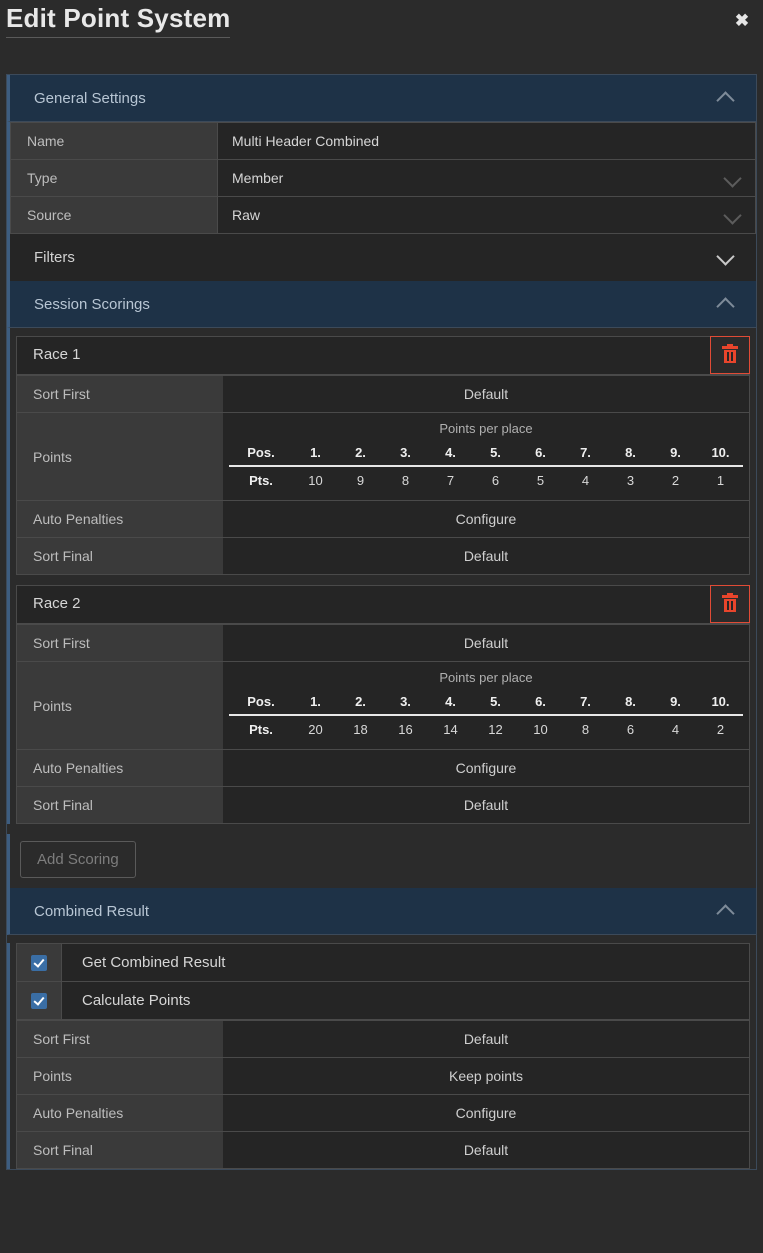 The image size is (763, 1253). What do you see at coordinates (381, 98) in the screenshot?
I see `section-header-general-settings: General Settings` at bounding box center [381, 98].